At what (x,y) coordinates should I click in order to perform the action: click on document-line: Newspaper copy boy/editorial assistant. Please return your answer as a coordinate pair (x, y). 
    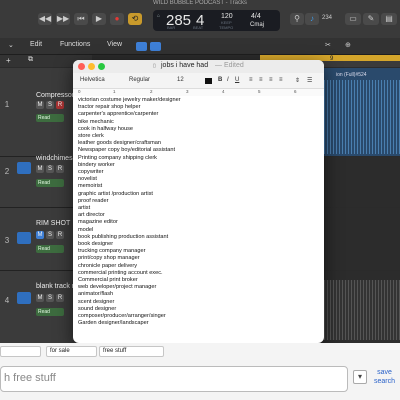
    Looking at the image, I should click on (127, 150).